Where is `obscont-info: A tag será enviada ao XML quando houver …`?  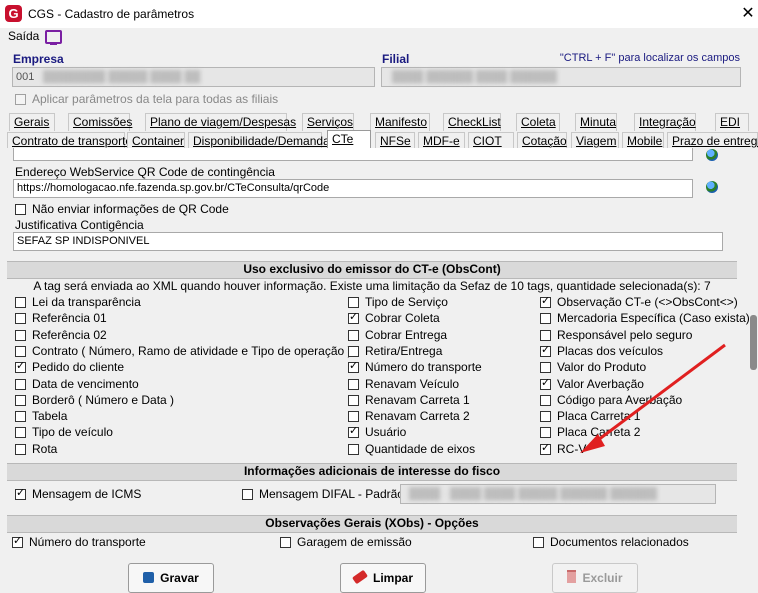
obscont-info: A tag será enviada ao XML quando houver … is located at coordinates (372, 286).